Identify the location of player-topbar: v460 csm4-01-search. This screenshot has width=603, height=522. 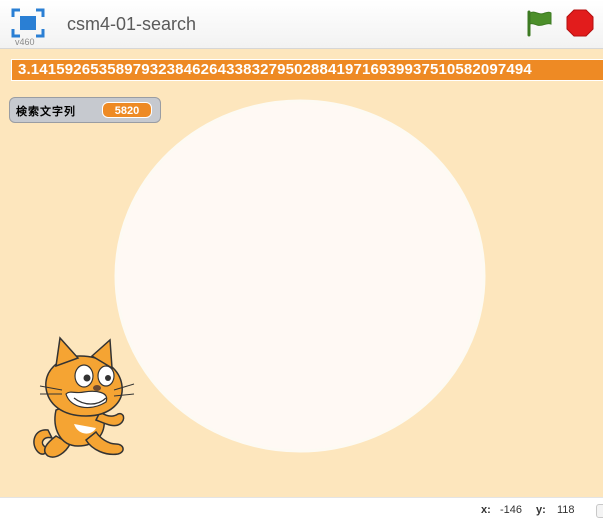
(301, 24).